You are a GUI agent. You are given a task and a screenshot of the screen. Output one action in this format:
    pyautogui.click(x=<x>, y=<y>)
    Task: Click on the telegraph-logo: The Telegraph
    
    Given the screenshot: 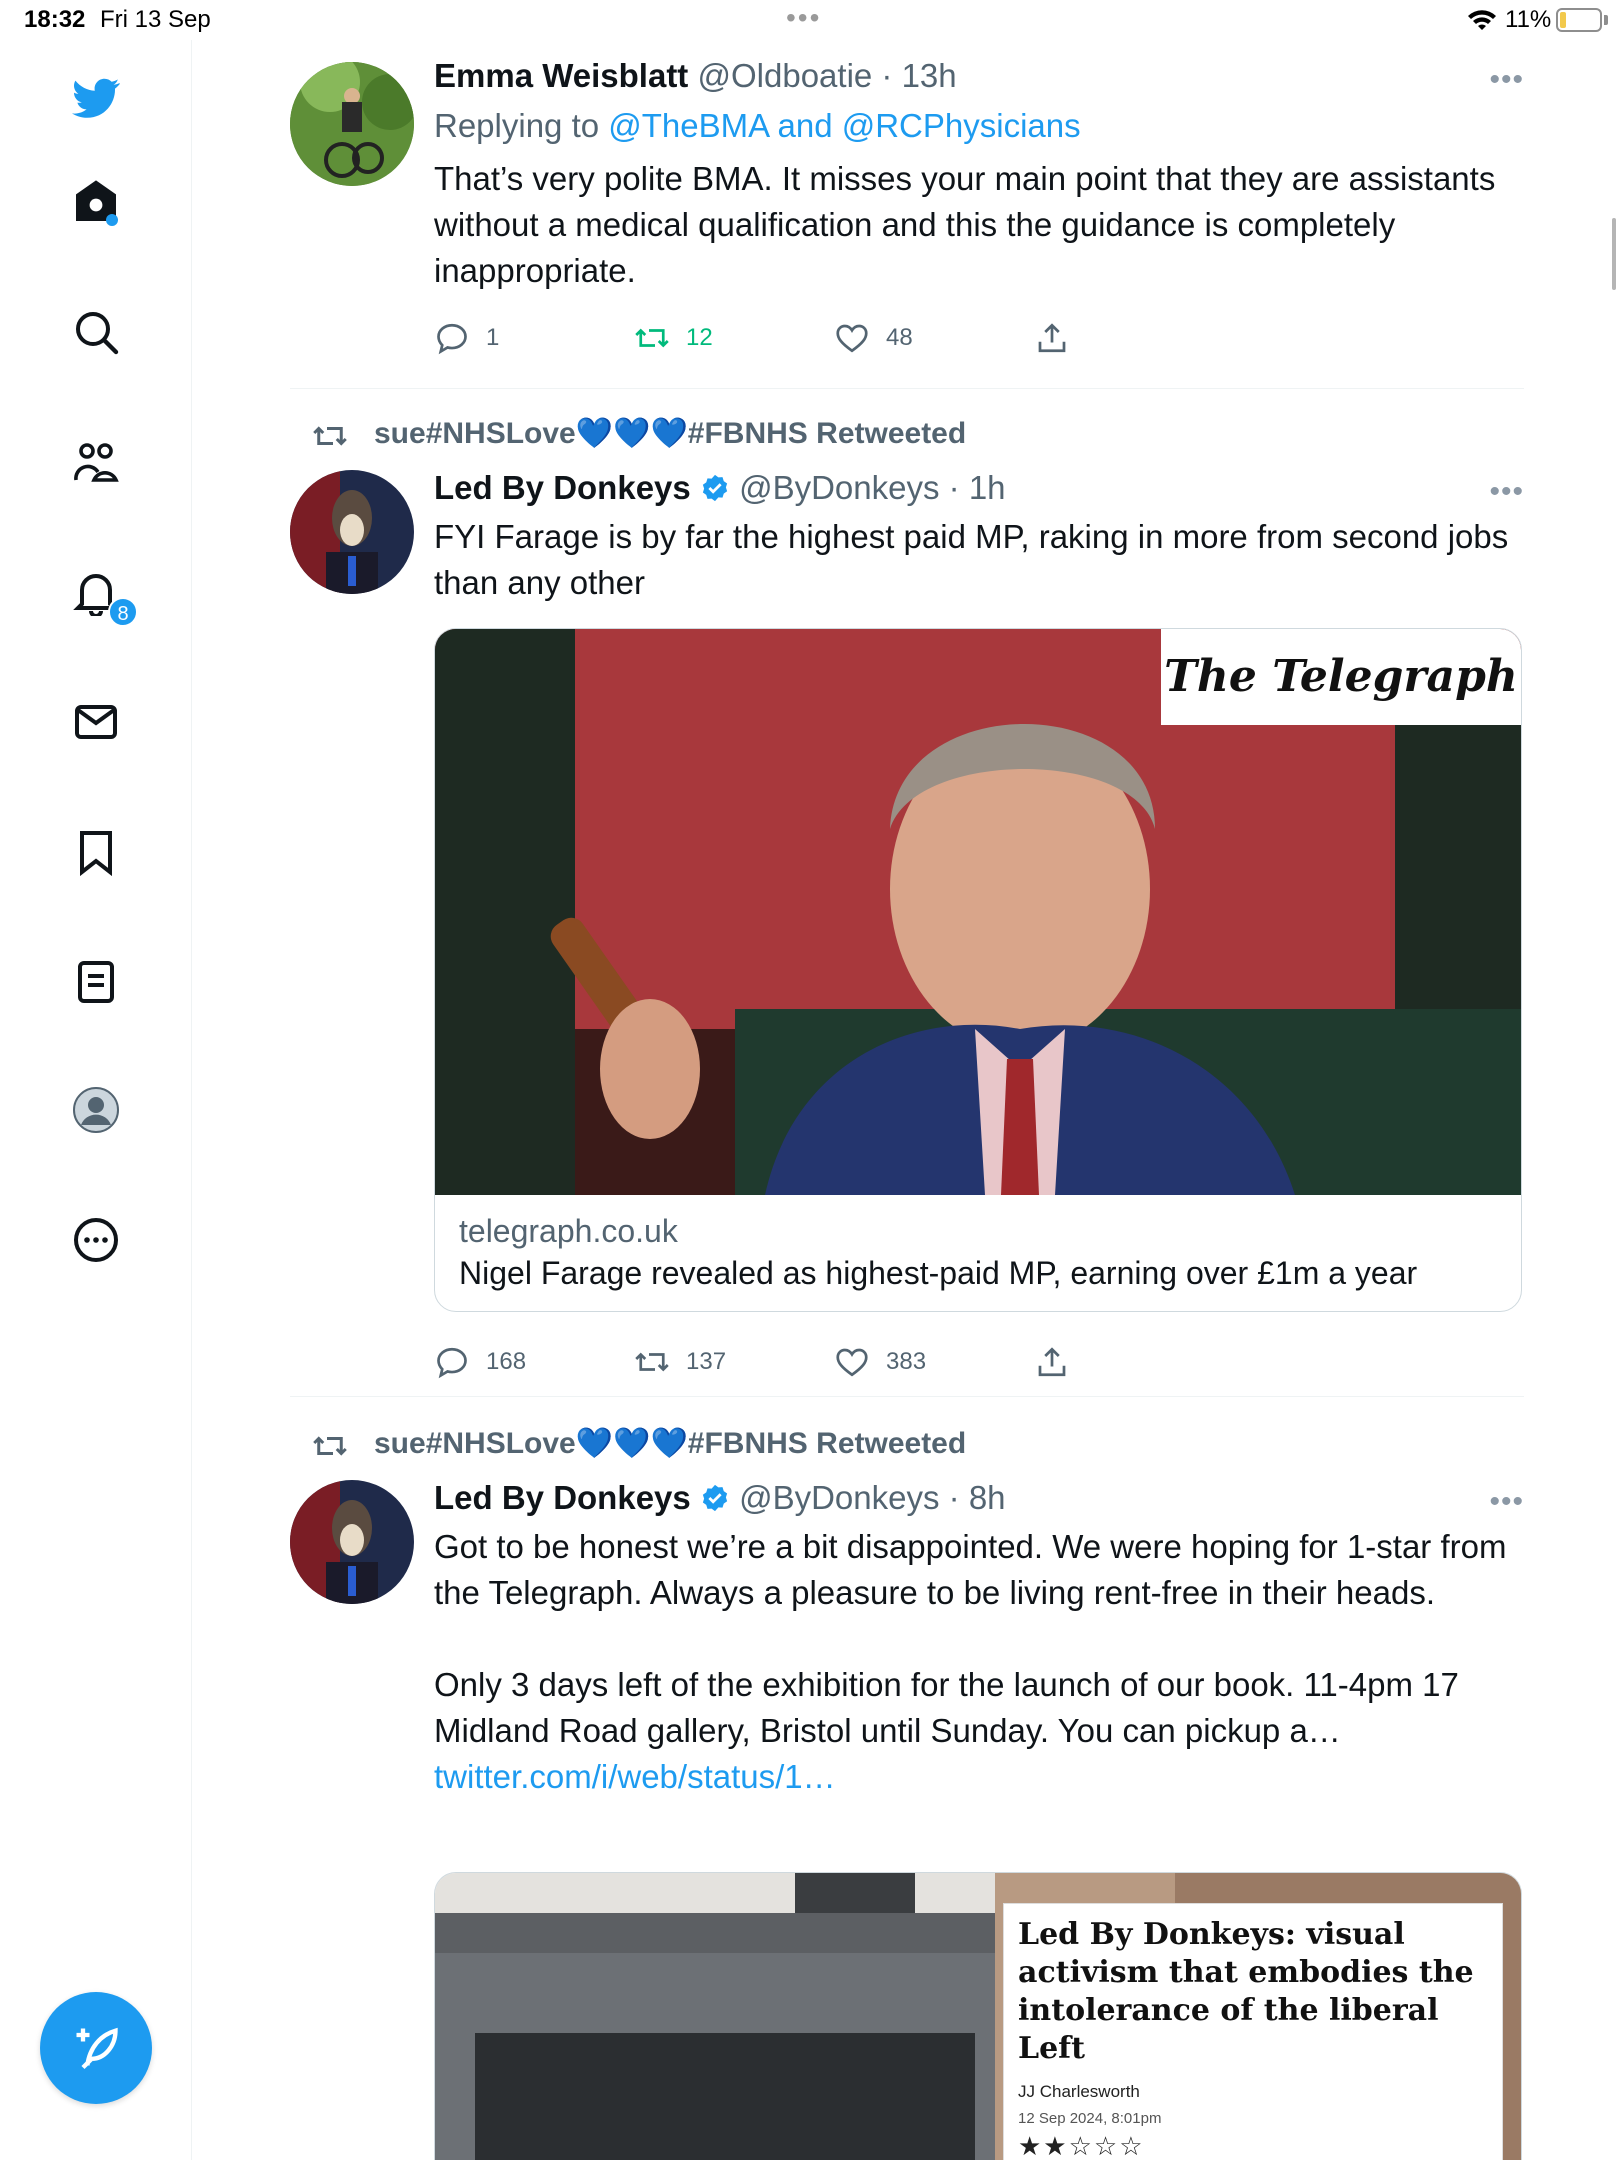 What is the action you would take?
    pyautogui.click(x=1341, y=677)
    